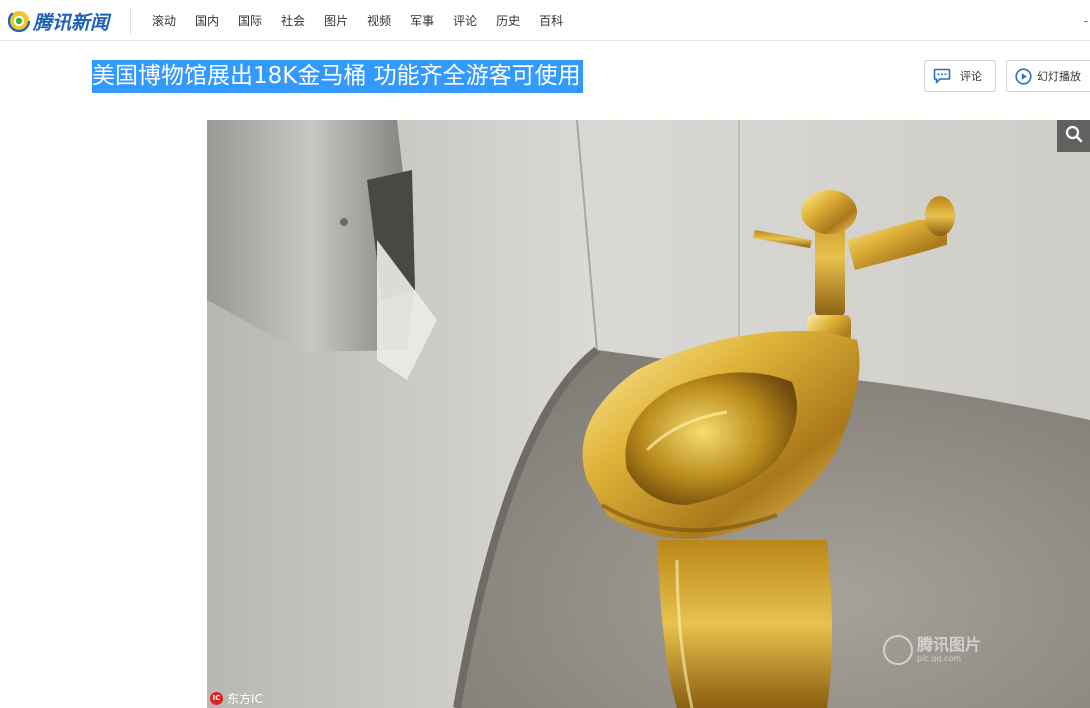 The image size is (1090, 708). I want to click on search-icon, so click(1074, 136).